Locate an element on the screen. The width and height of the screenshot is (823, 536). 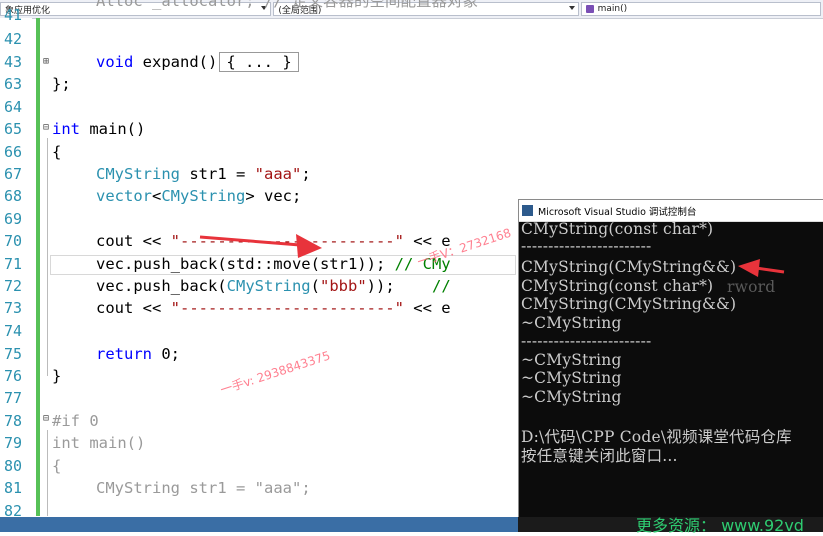
code-text: ( is located at coordinates (315, 286).